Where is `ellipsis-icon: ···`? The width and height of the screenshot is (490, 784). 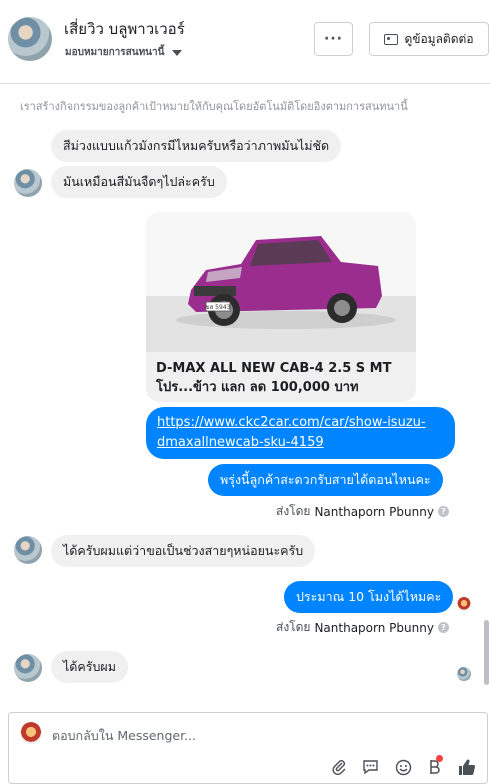
ellipsis-icon: ··· is located at coordinates (333, 39).